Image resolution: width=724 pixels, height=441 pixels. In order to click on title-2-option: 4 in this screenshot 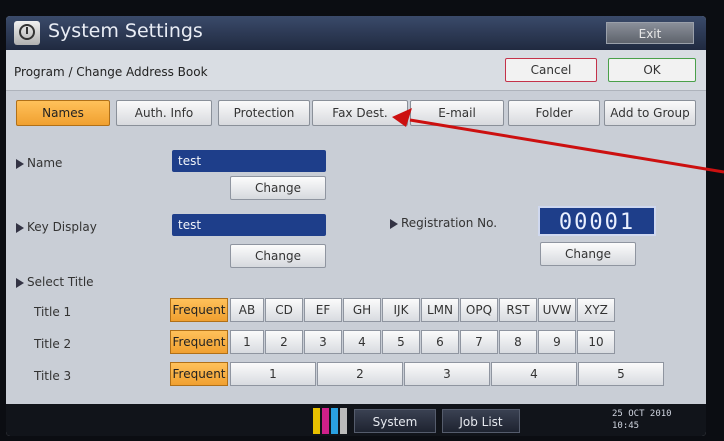, I will do `click(362, 342)`.